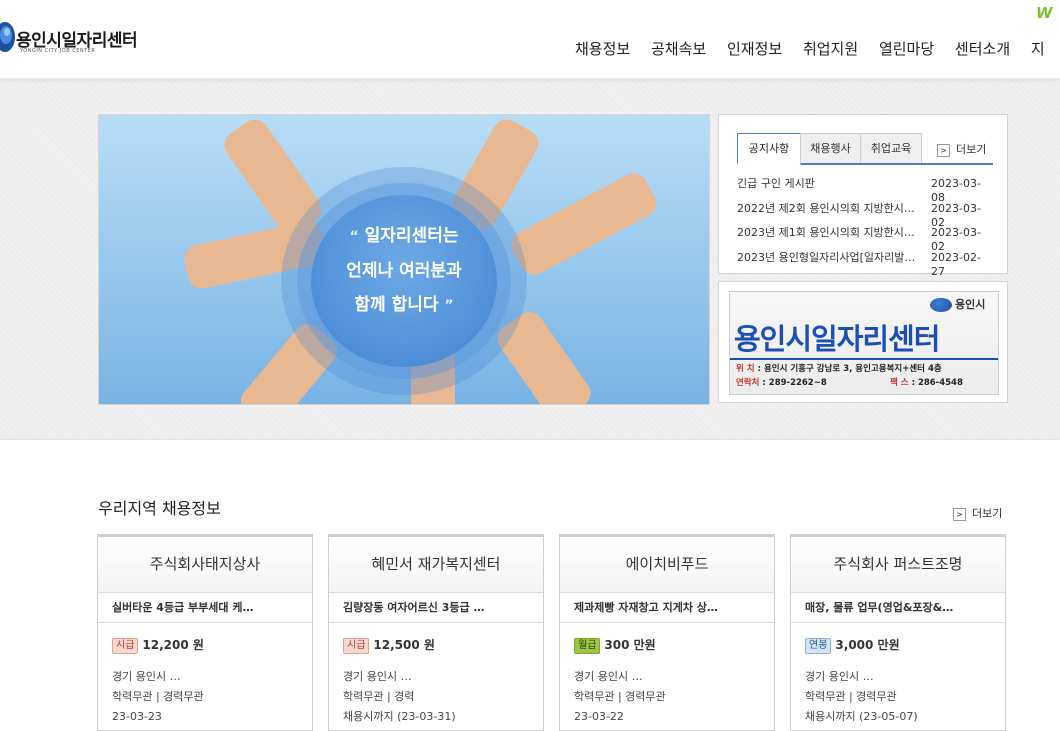  Describe the element at coordinates (899, 383) in the screenshot. I see `fax-label: 팩 스` at that location.